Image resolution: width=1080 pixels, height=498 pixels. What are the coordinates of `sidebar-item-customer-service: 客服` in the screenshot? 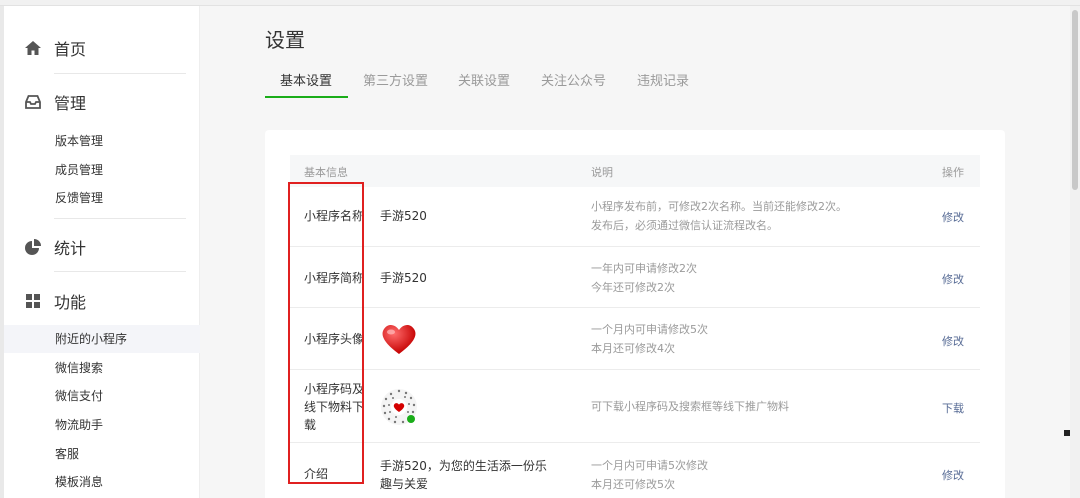 It's located at (67, 454).